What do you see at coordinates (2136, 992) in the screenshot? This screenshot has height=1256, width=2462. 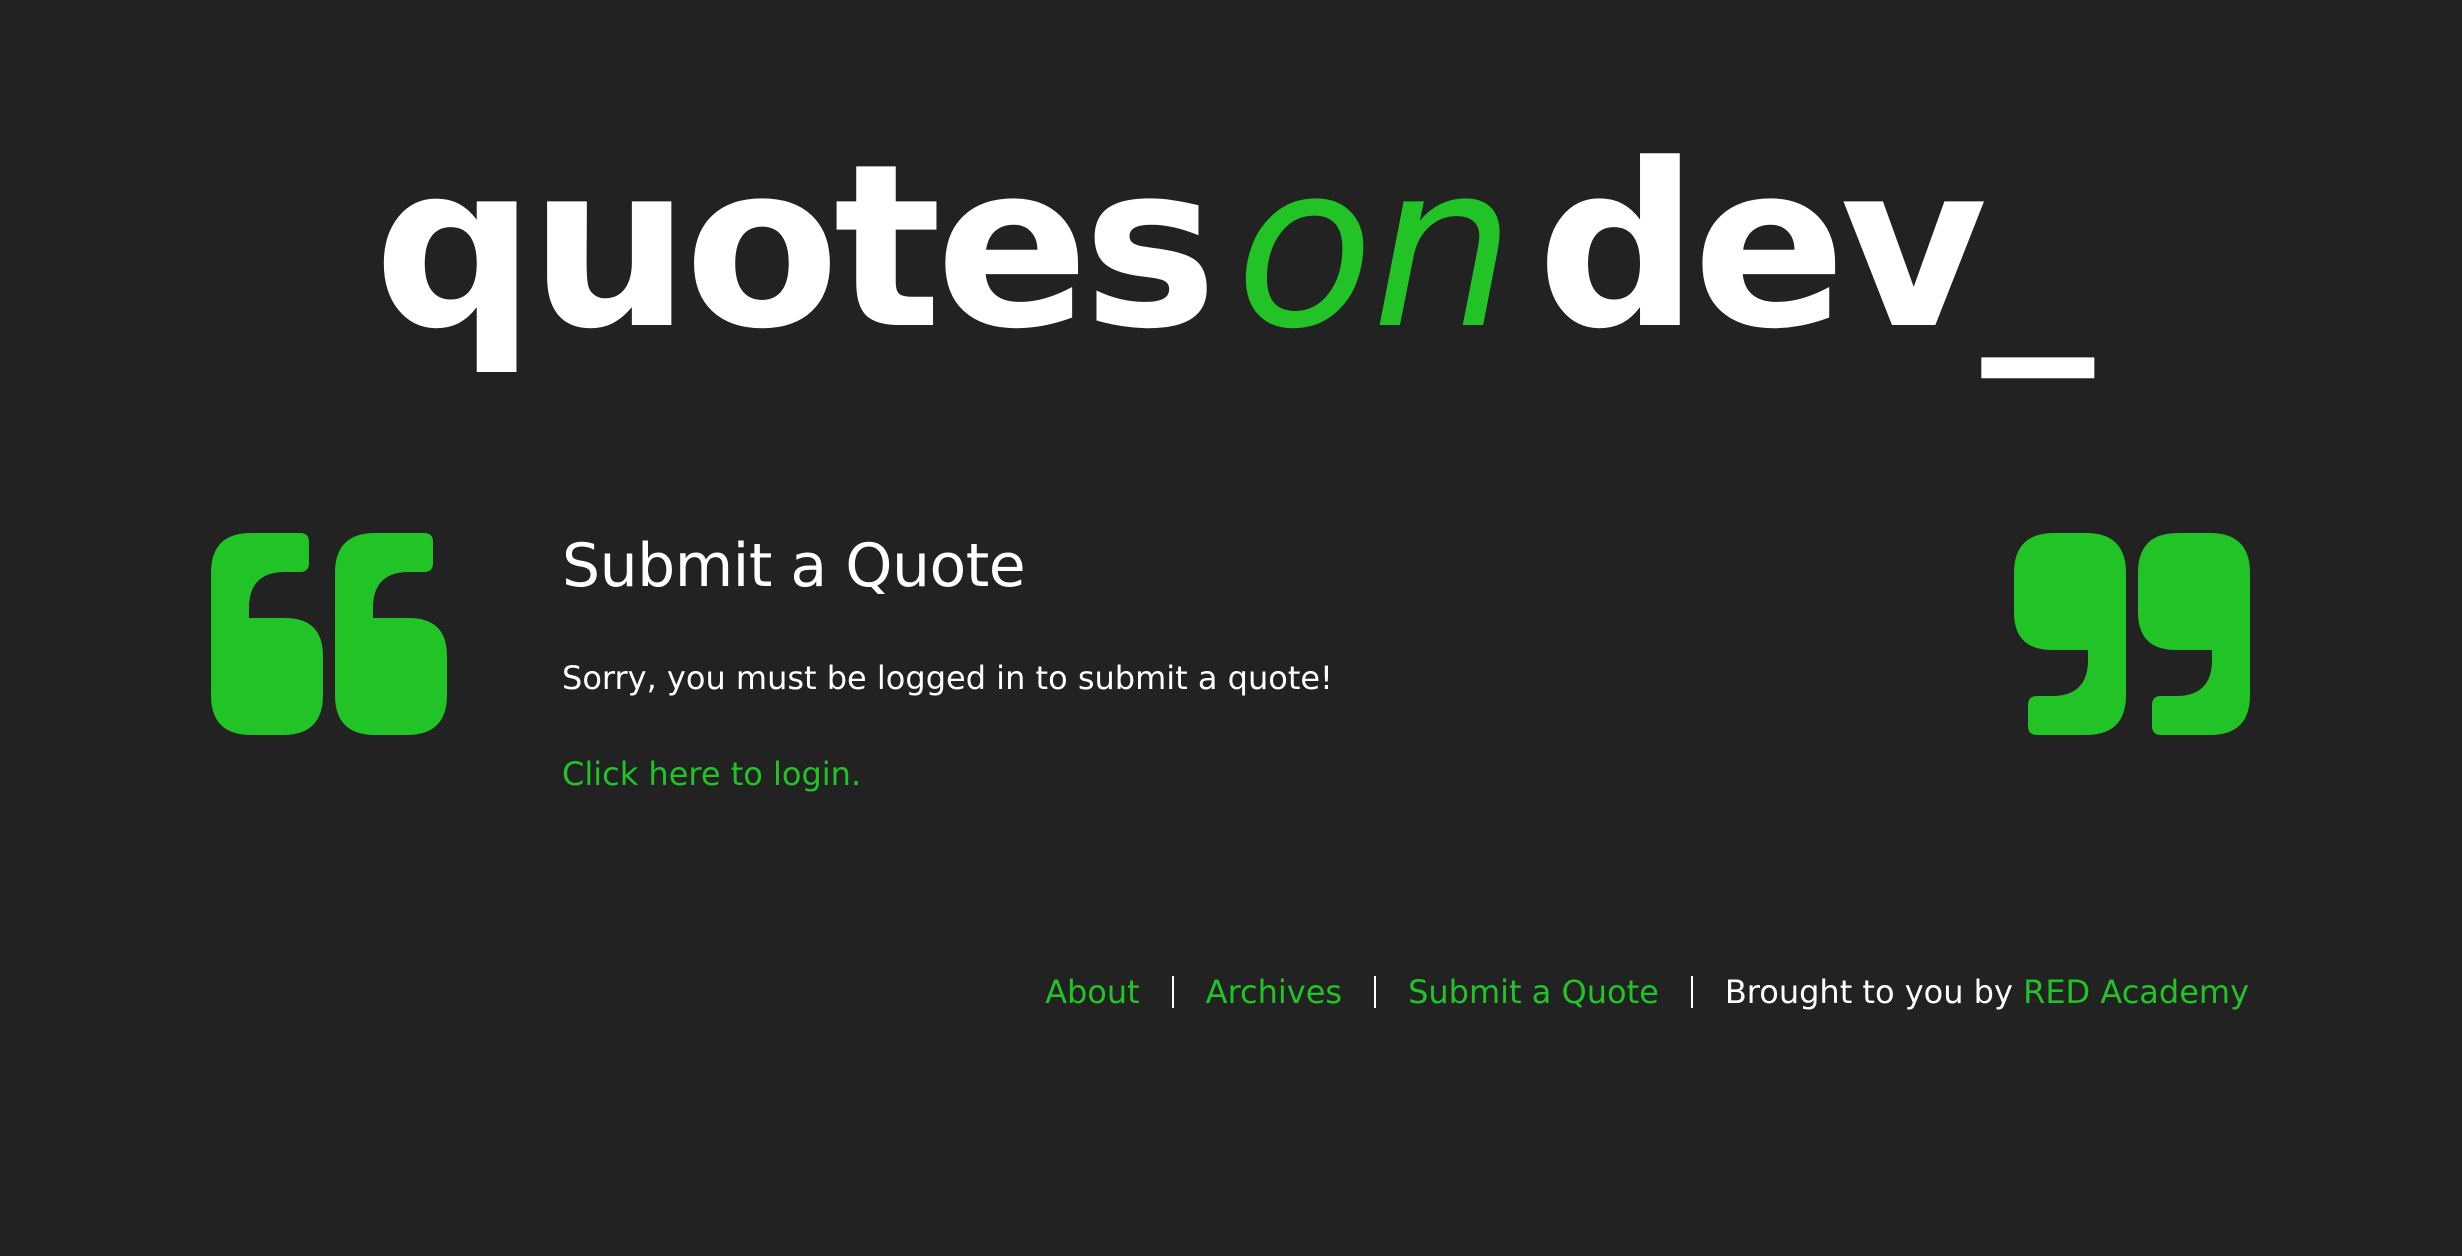 I see `red-academy-link: RED Academy` at bounding box center [2136, 992].